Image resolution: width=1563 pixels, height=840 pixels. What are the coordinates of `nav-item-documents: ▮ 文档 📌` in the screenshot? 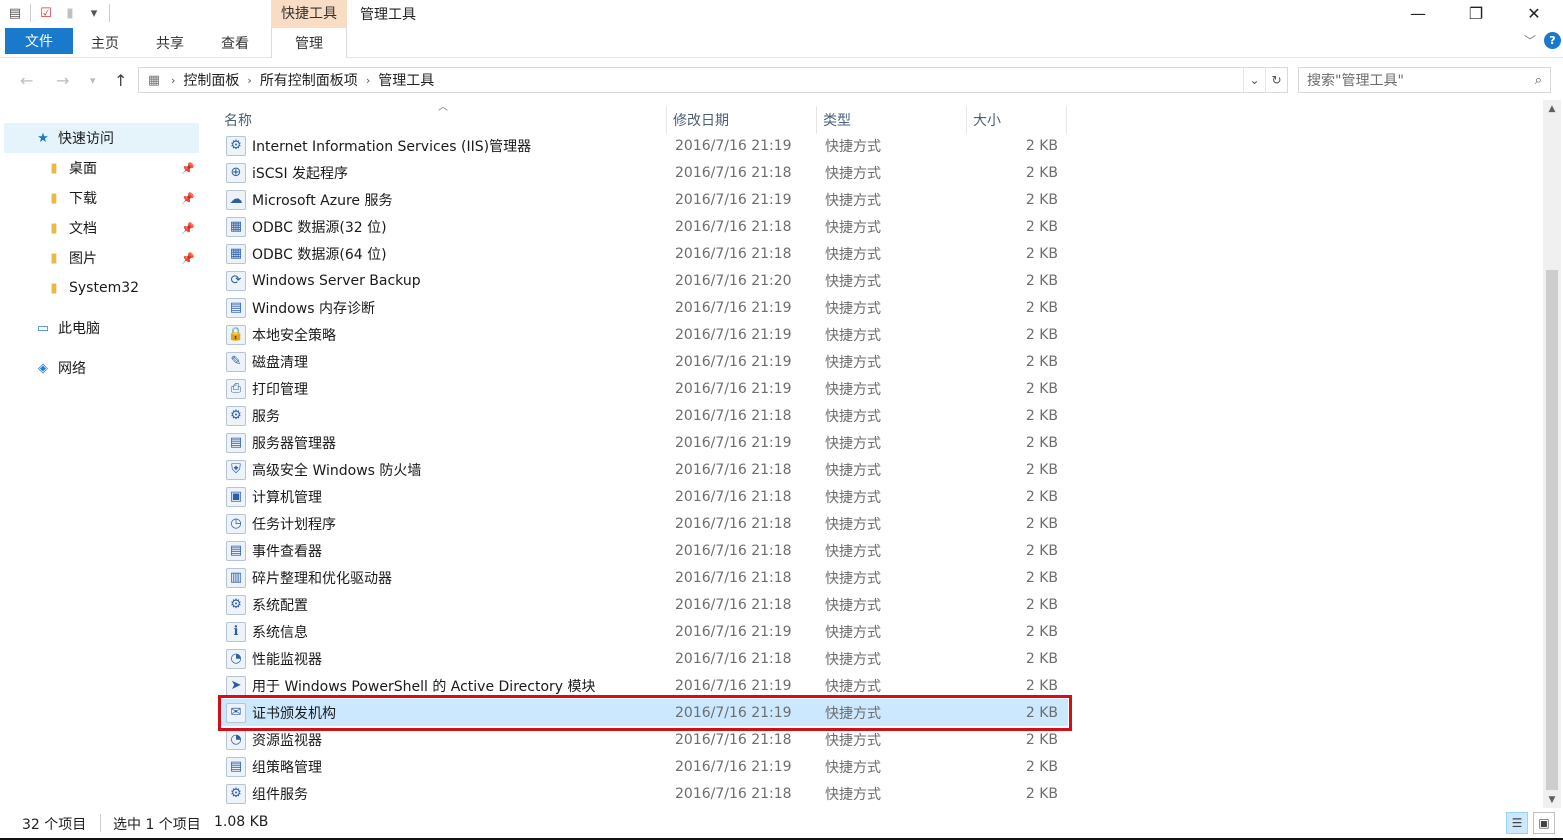 It's located at (101, 228).